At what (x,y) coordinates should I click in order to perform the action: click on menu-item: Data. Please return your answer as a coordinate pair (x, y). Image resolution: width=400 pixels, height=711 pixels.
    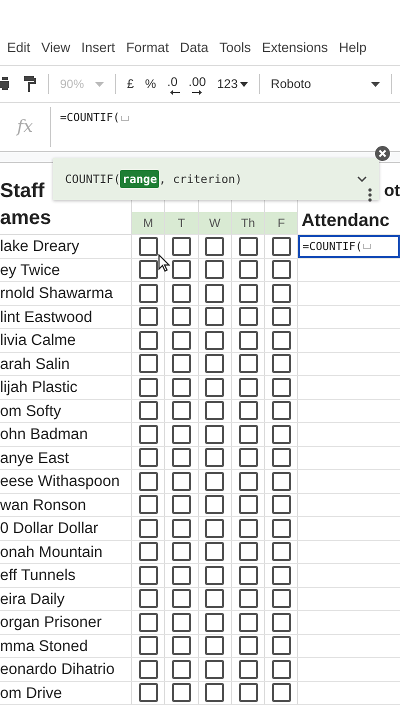
    Looking at the image, I should click on (194, 47).